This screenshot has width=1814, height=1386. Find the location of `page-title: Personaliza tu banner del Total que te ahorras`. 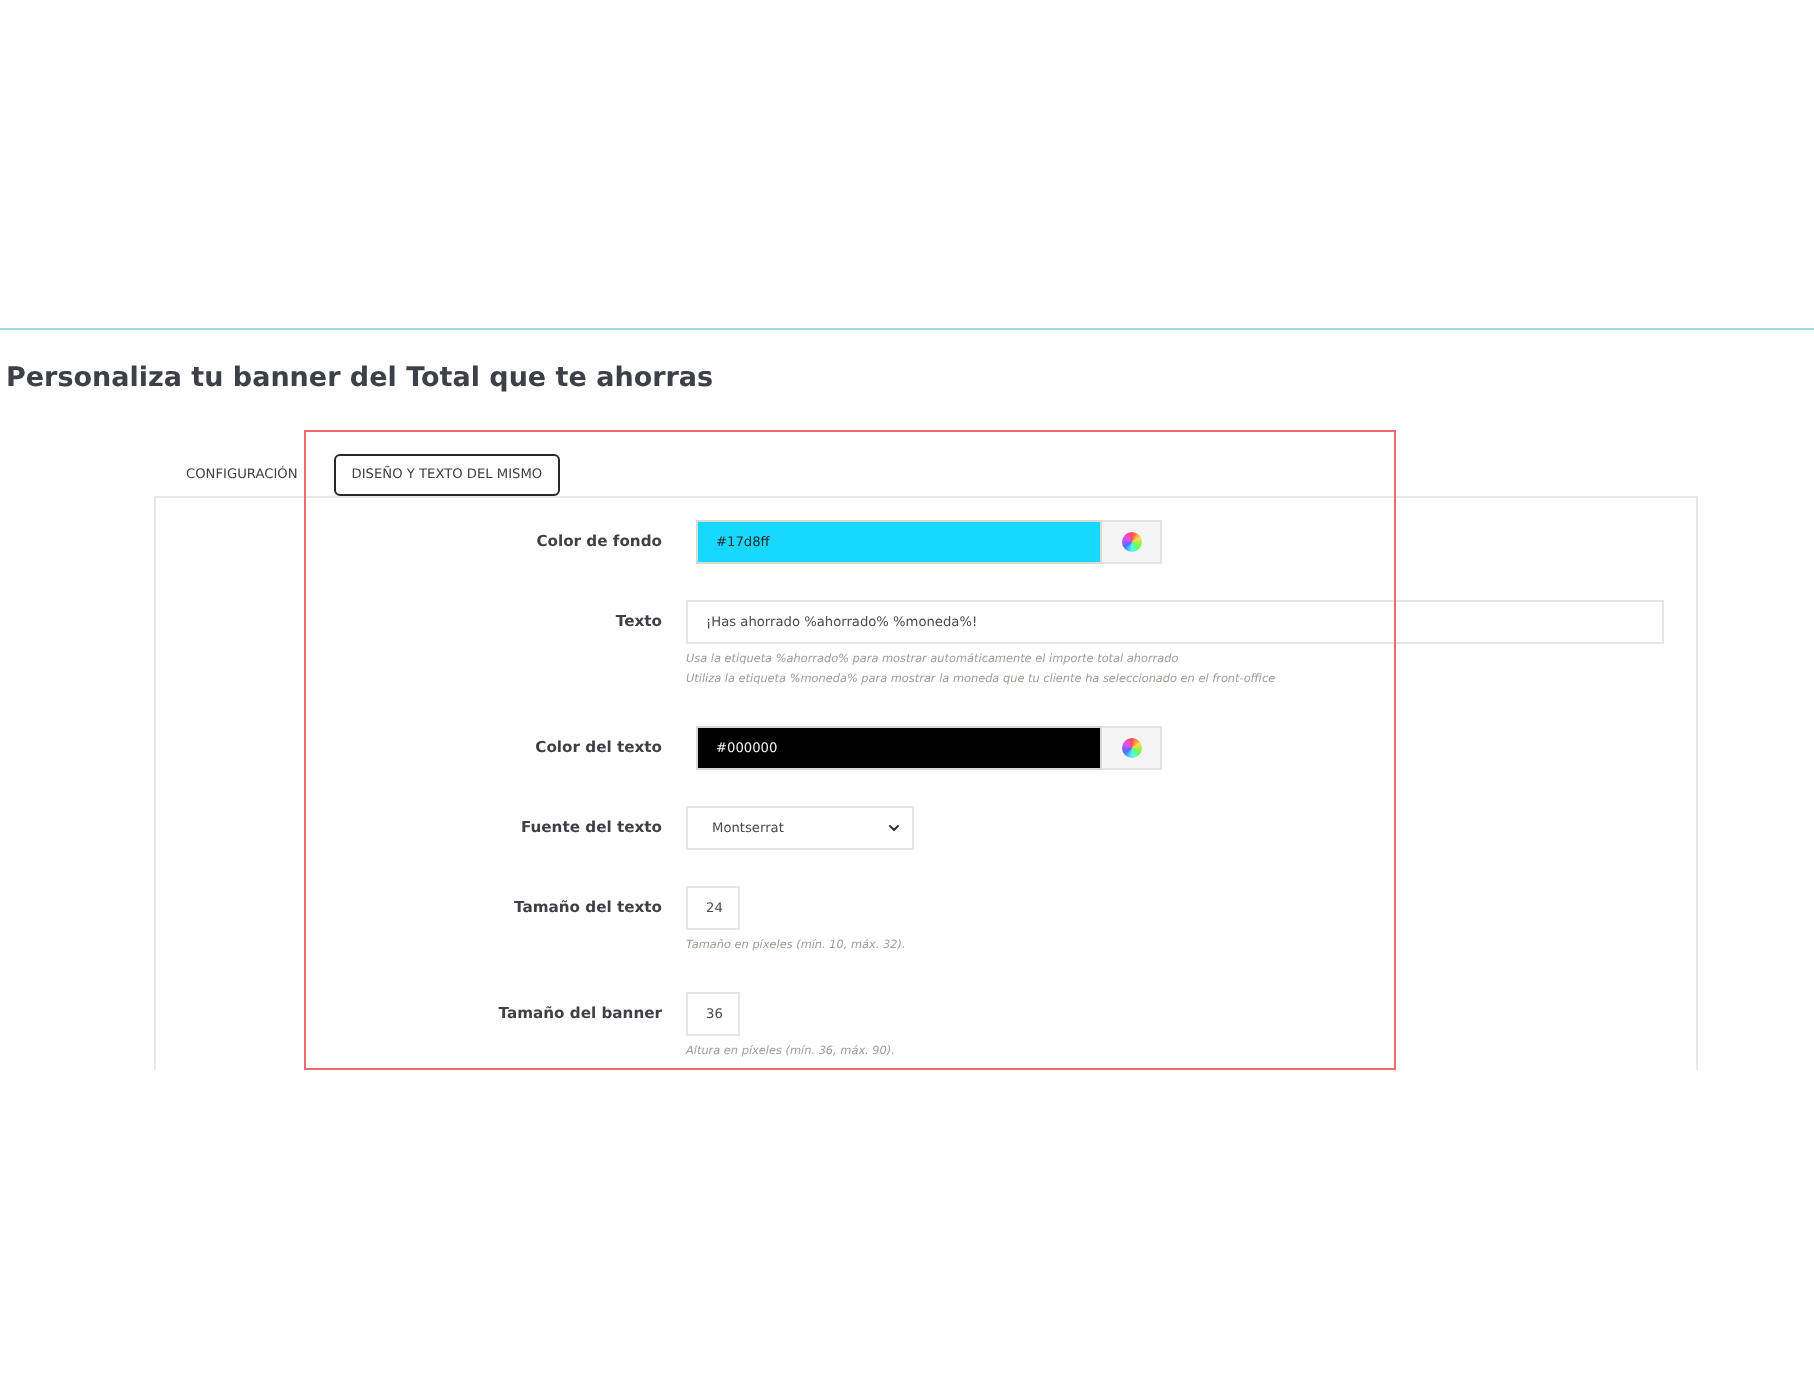

page-title: Personaliza tu banner del Total que te ahorras is located at coordinates (360, 378).